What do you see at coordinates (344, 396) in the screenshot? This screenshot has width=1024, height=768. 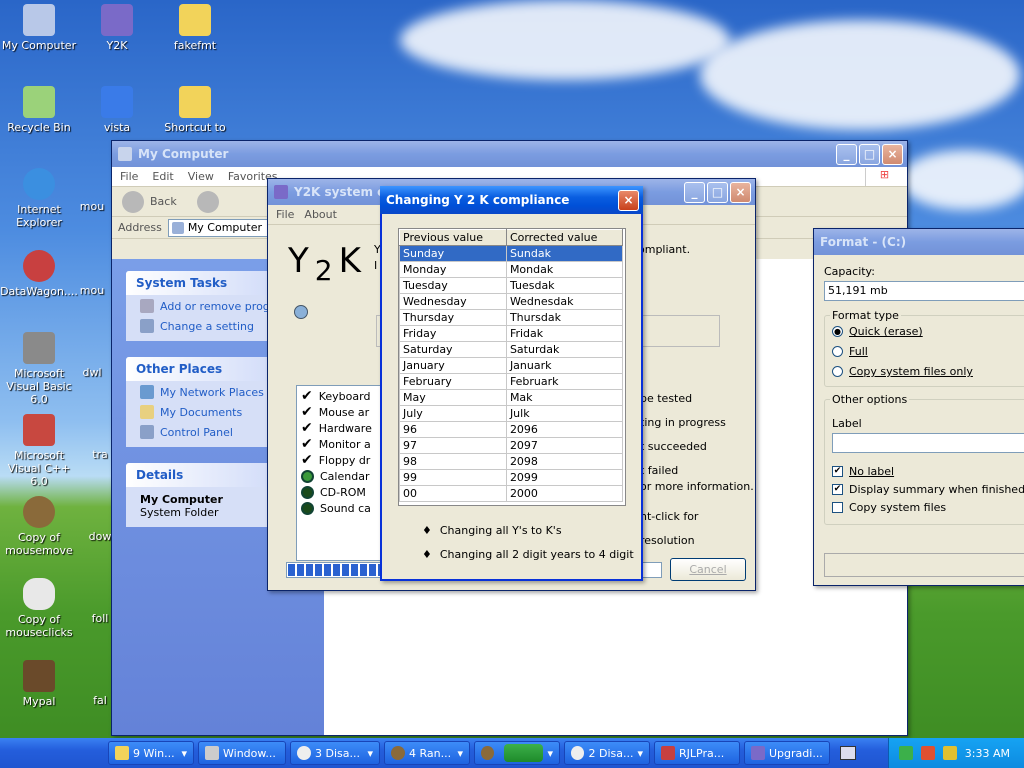 I see `check-label: Keyboard` at bounding box center [344, 396].